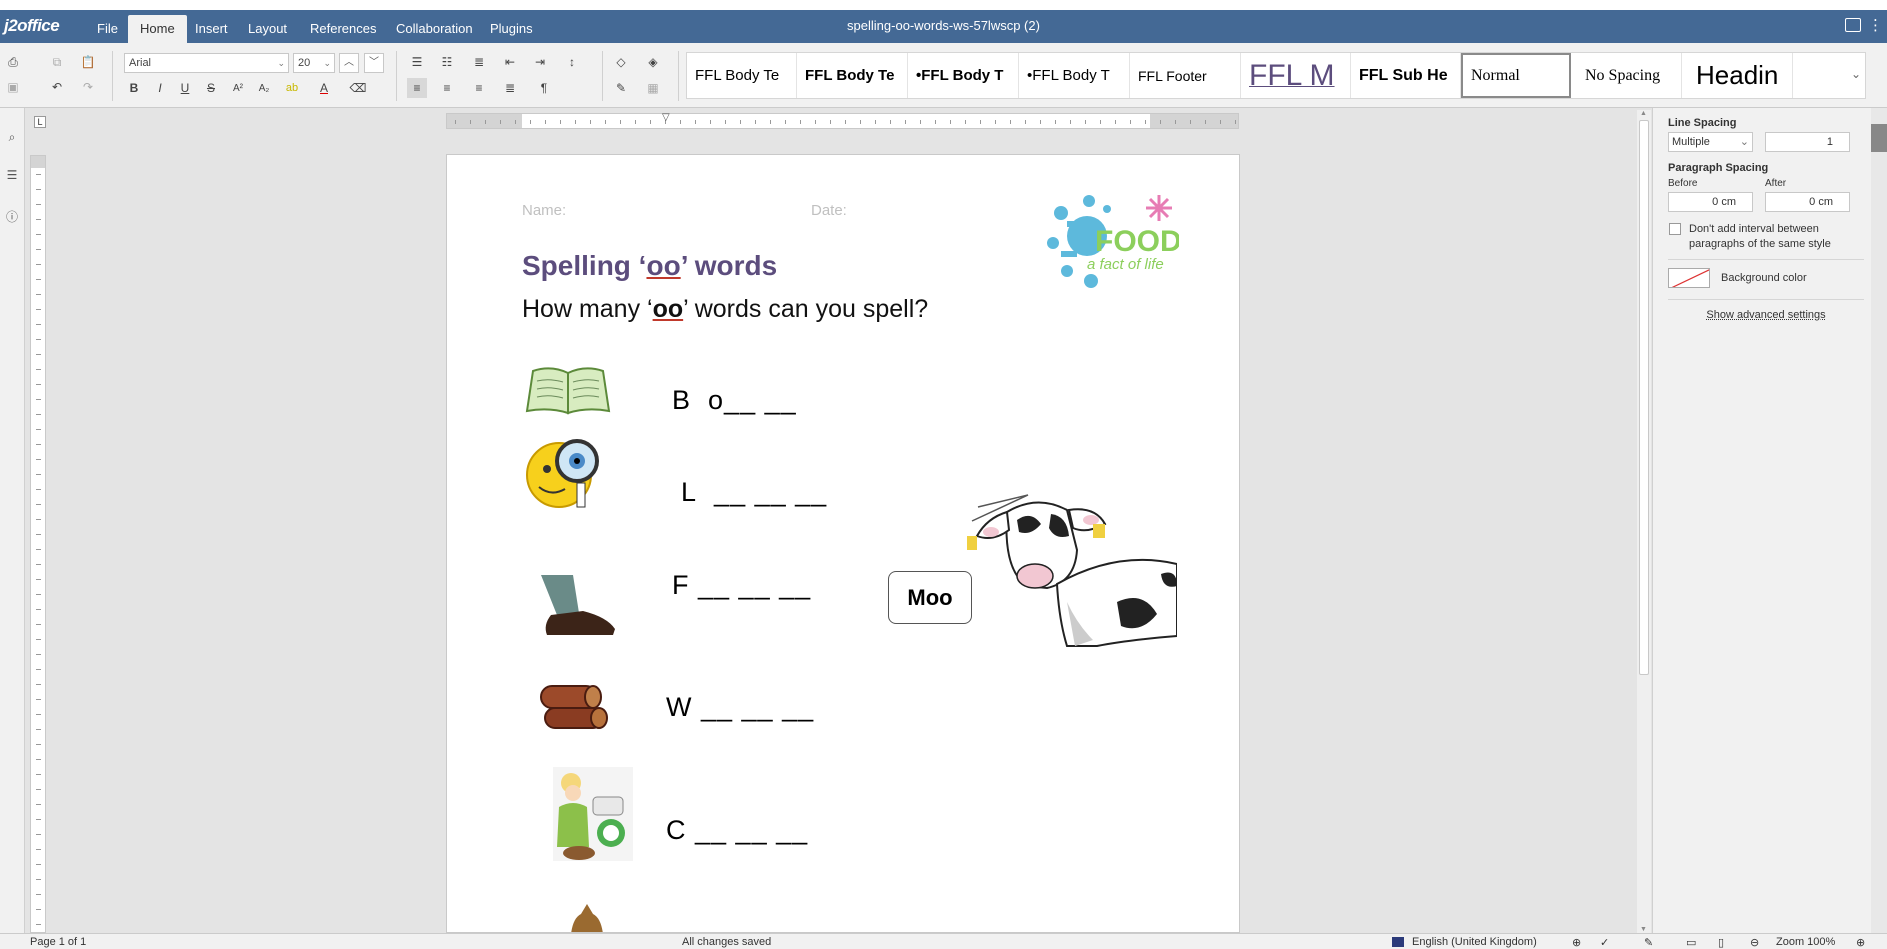  Describe the element at coordinates (666, 117) in the screenshot. I see `indent-marker-icon: ▽` at that location.